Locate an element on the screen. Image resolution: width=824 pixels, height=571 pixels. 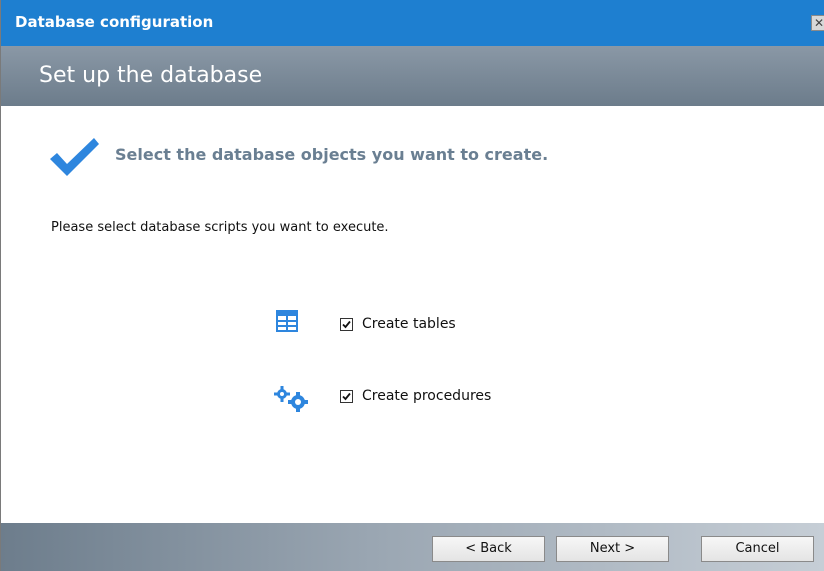
window-title: Database configuration is located at coordinates (114, 22).